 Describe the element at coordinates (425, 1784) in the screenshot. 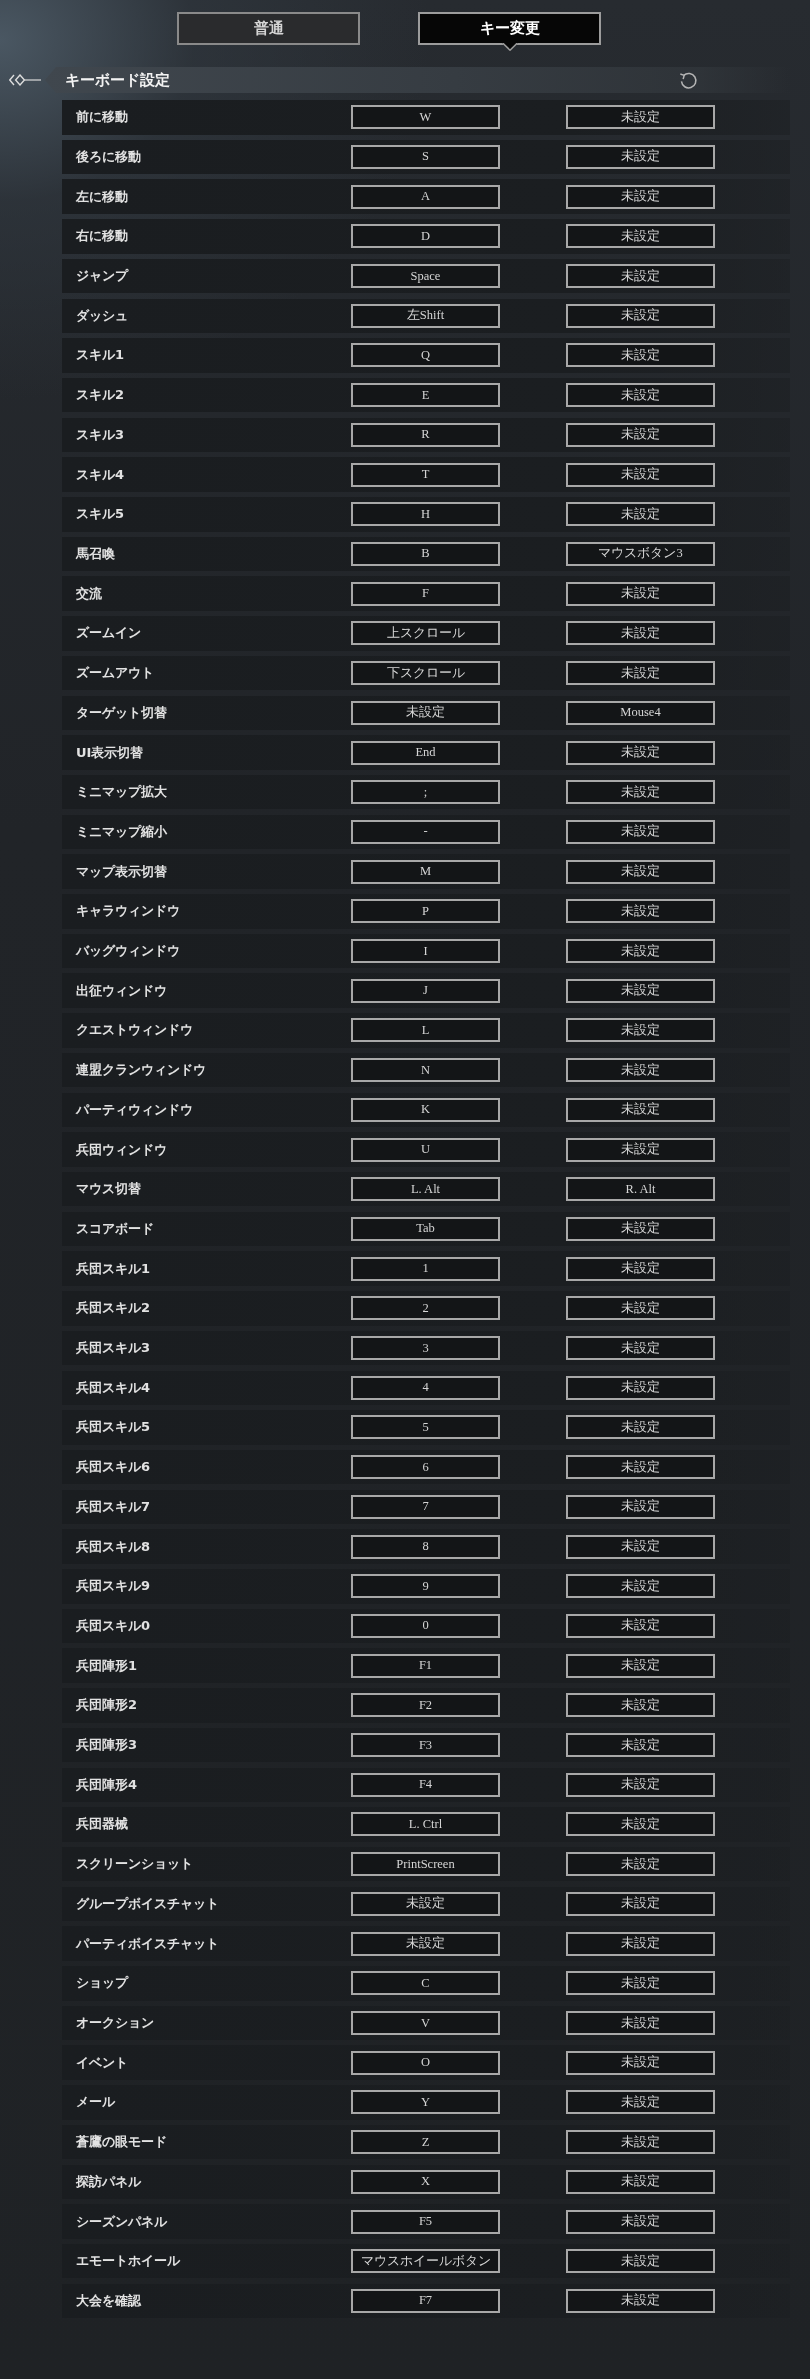

I see `primary-key-button: F4` at that location.